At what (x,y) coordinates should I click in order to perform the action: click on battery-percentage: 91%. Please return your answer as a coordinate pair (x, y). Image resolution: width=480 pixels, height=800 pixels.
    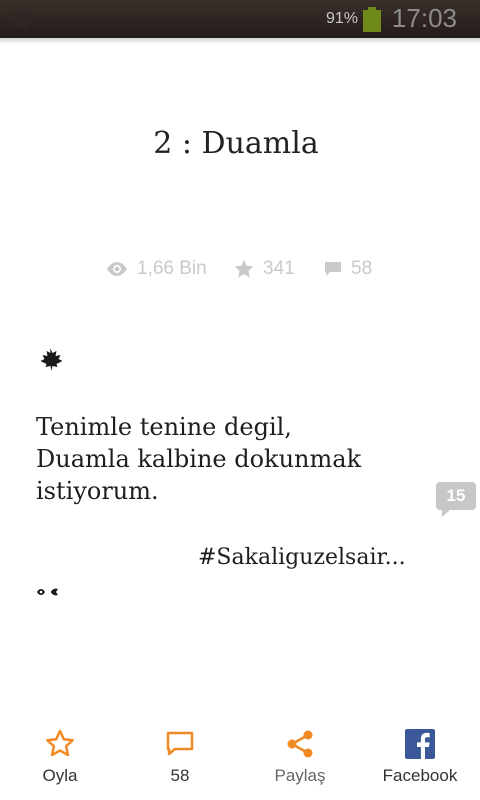
    Looking at the image, I should click on (341, 18).